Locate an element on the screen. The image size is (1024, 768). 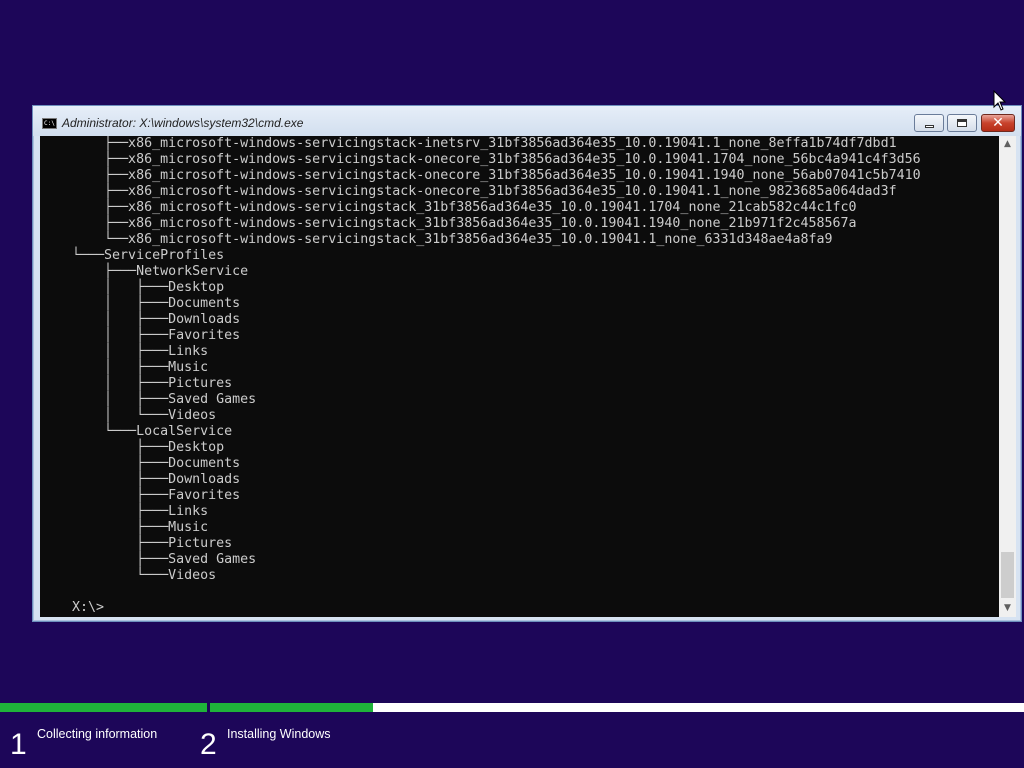
close-icon: ✕ is located at coordinates (998, 123).